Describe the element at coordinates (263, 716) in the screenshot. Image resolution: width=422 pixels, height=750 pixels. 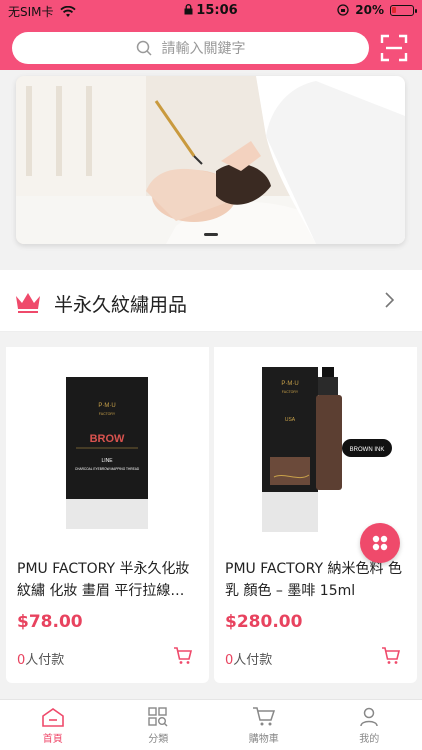
I see `cart-icon` at that location.